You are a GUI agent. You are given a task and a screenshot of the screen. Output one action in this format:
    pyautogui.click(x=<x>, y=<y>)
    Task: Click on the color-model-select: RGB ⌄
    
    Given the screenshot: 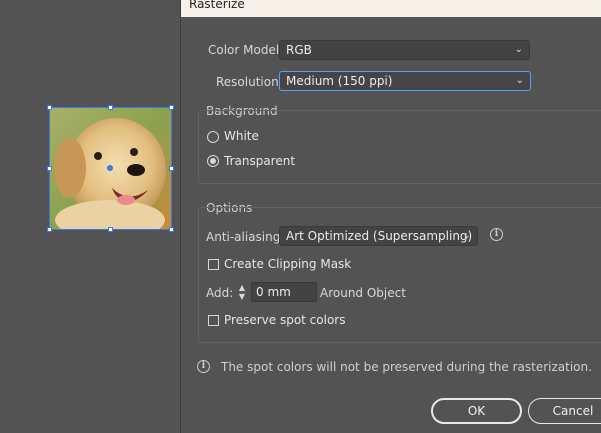 What is the action you would take?
    pyautogui.click(x=404, y=50)
    